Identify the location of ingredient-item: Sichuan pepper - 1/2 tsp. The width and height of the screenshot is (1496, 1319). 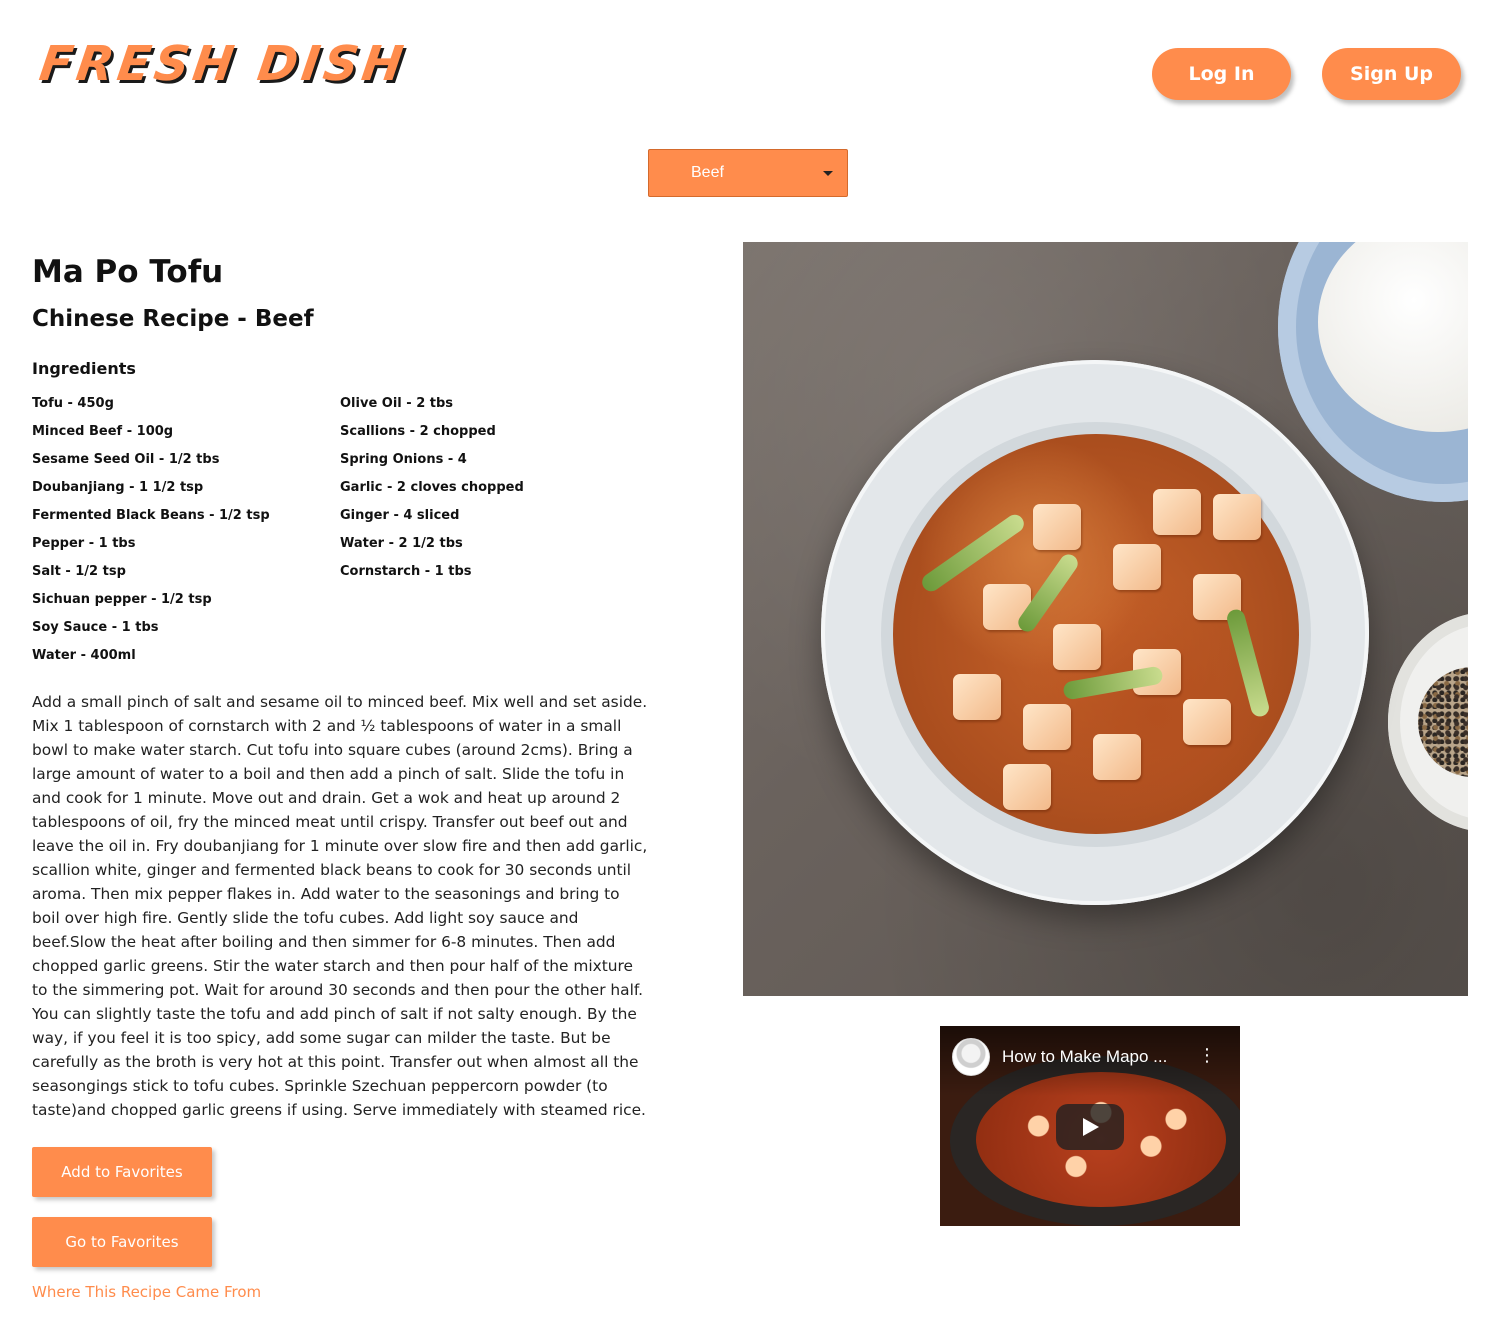
(122, 599).